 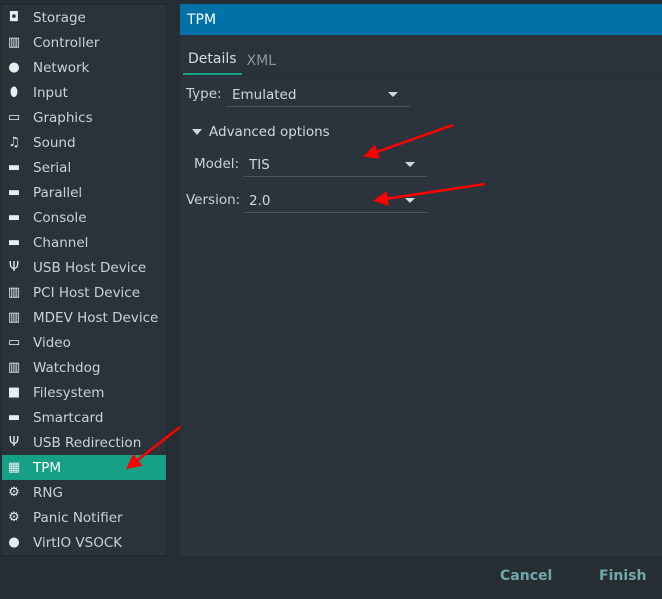 What do you see at coordinates (52, 342) in the screenshot?
I see `sidebar-item-label: Video` at bounding box center [52, 342].